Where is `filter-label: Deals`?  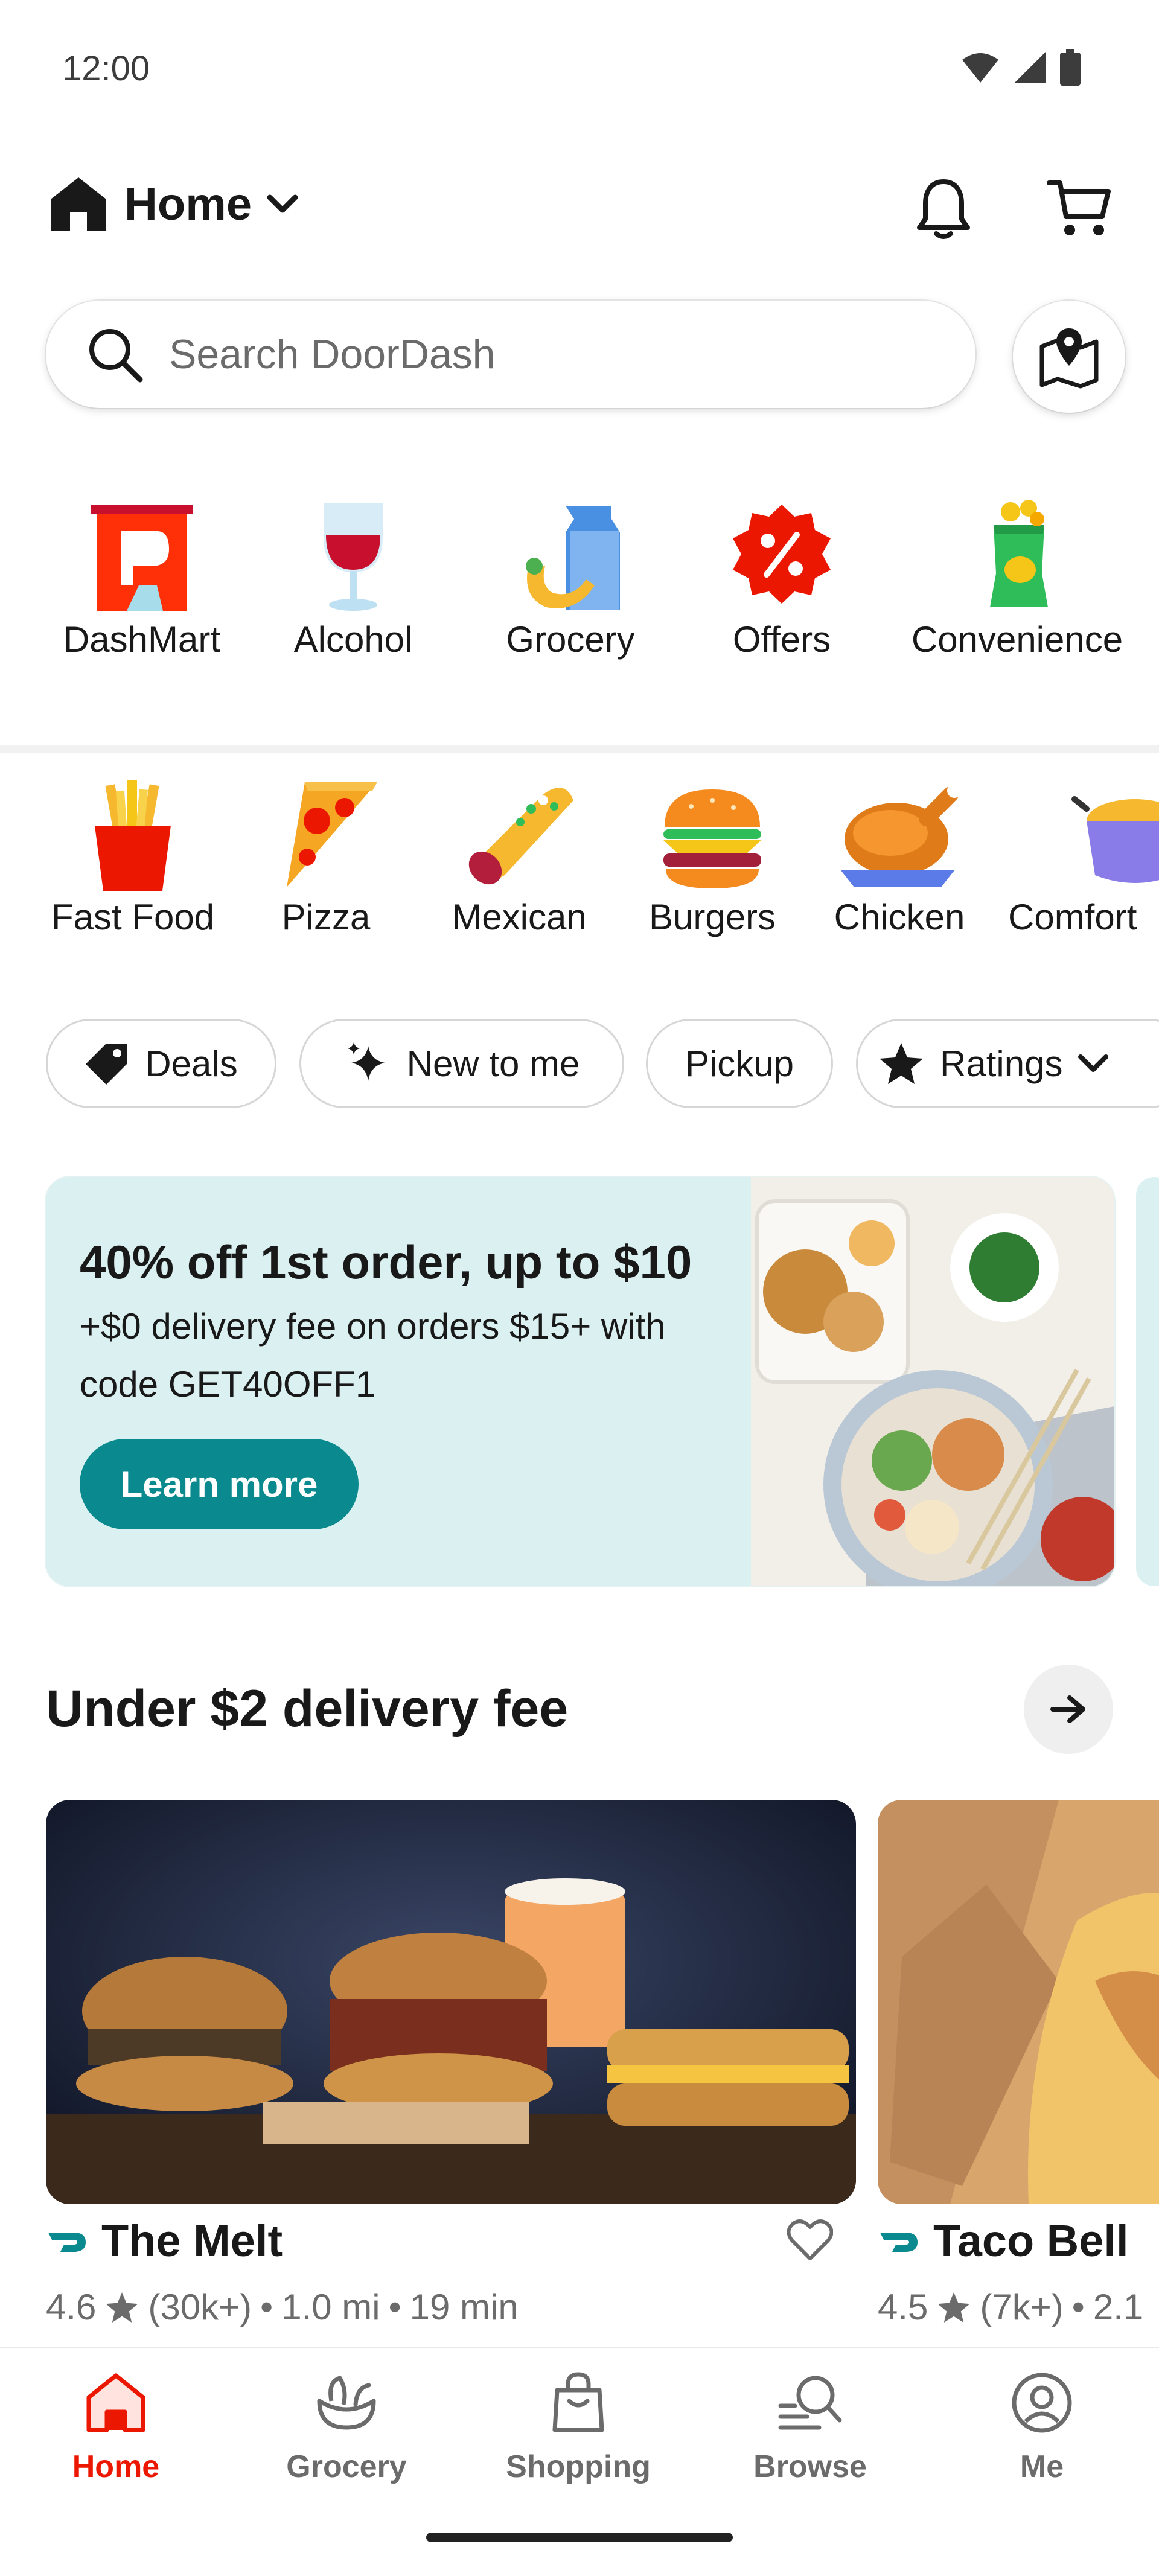 filter-label: Deals is located at coordinates (191, 1063).